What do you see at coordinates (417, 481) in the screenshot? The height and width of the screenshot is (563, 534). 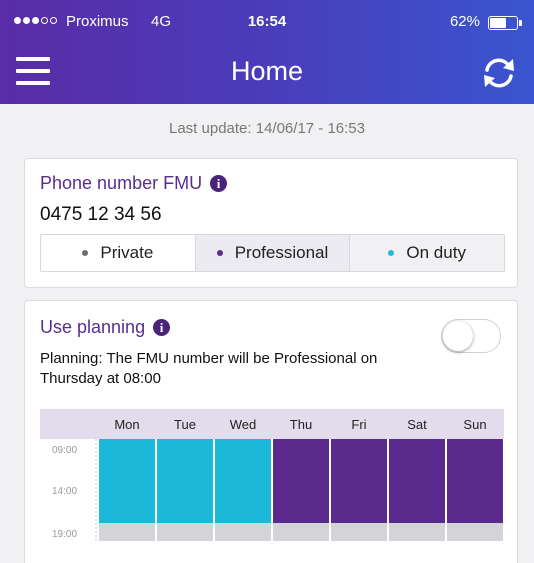 I see `schedule-cell-sat` at bounding box center [417, 481].